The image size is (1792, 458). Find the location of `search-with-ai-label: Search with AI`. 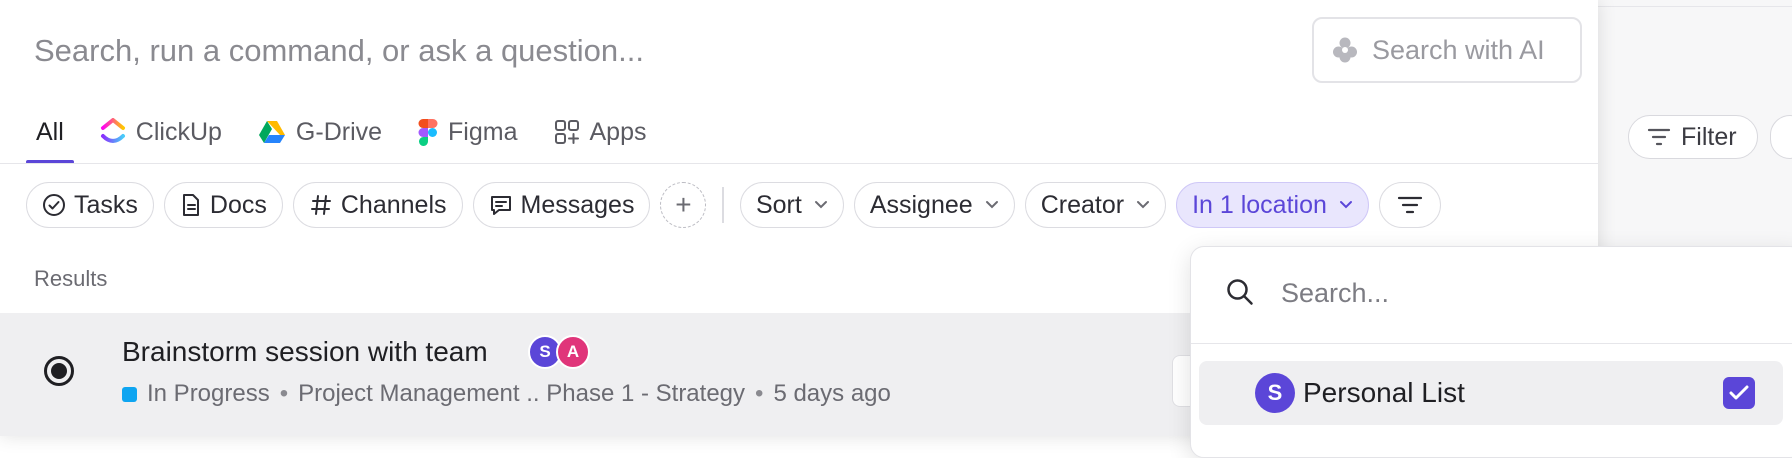

search-with-ai-label: Search with AI is located at coordinates (1458, 49).